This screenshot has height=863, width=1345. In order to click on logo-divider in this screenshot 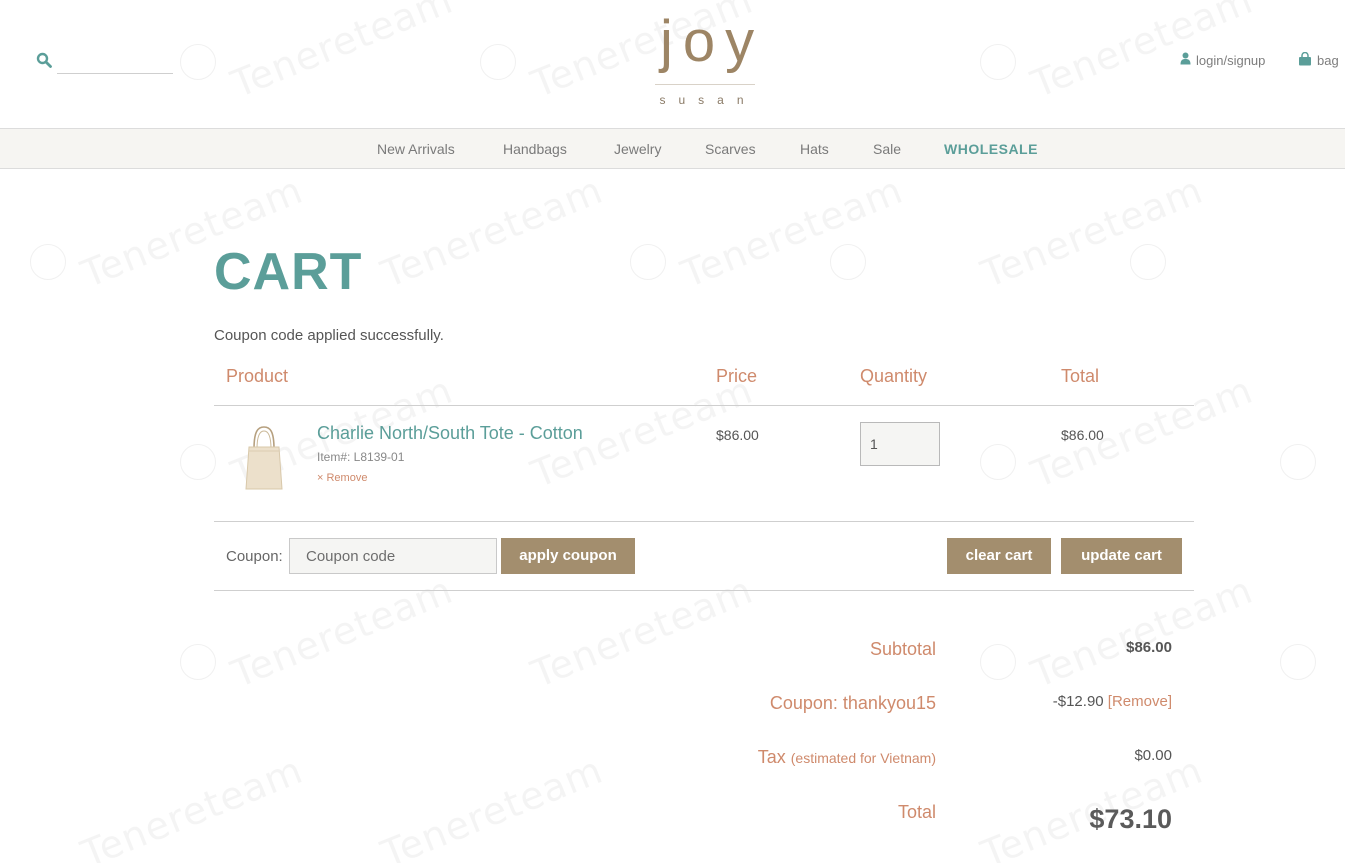, I will do `click(705, 84)`.